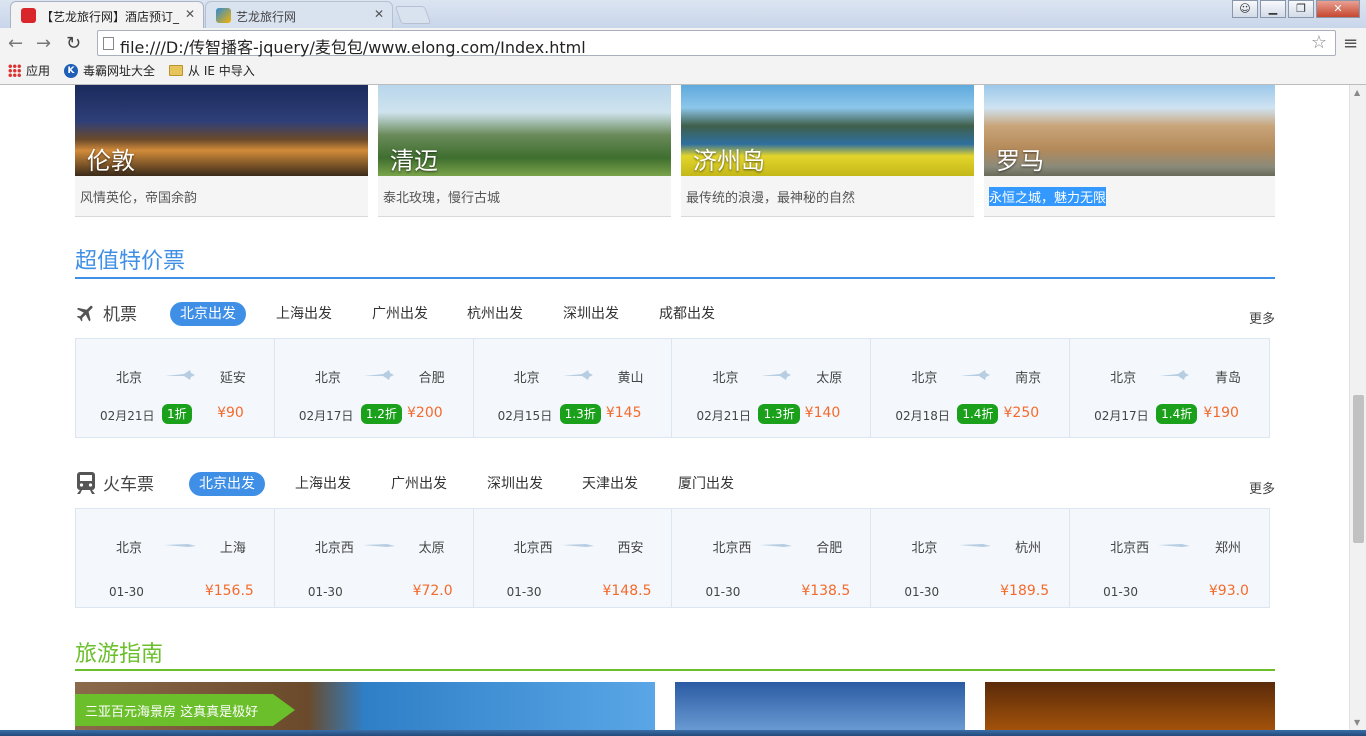 This screenshot has height=736, width=1366. I want to click on deal-date: 02月21日, so click(127, 416).